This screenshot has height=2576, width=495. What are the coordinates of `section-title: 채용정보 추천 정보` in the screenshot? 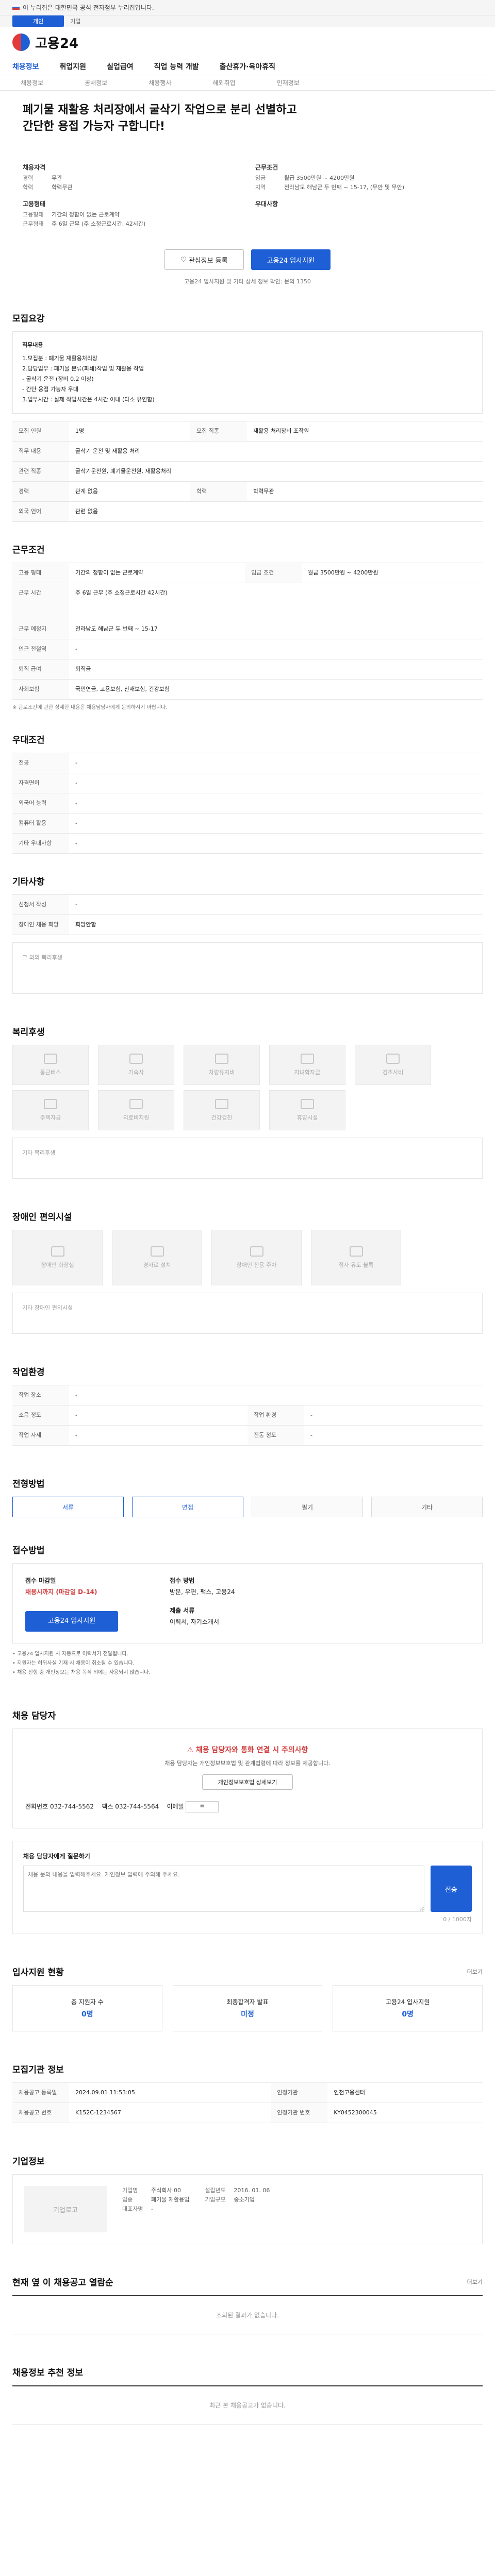 It's located at (47, 2373).